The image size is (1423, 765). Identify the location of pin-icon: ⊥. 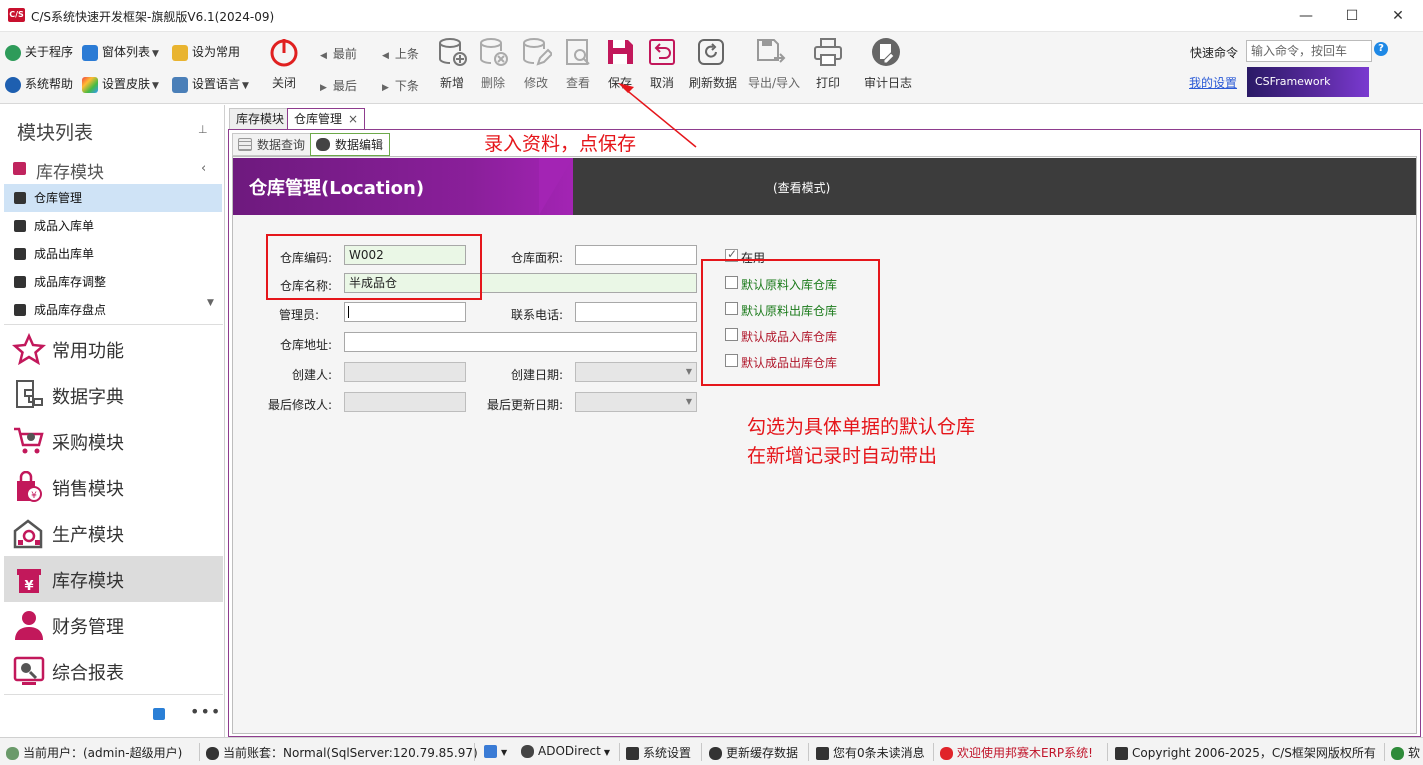
(203, 129).